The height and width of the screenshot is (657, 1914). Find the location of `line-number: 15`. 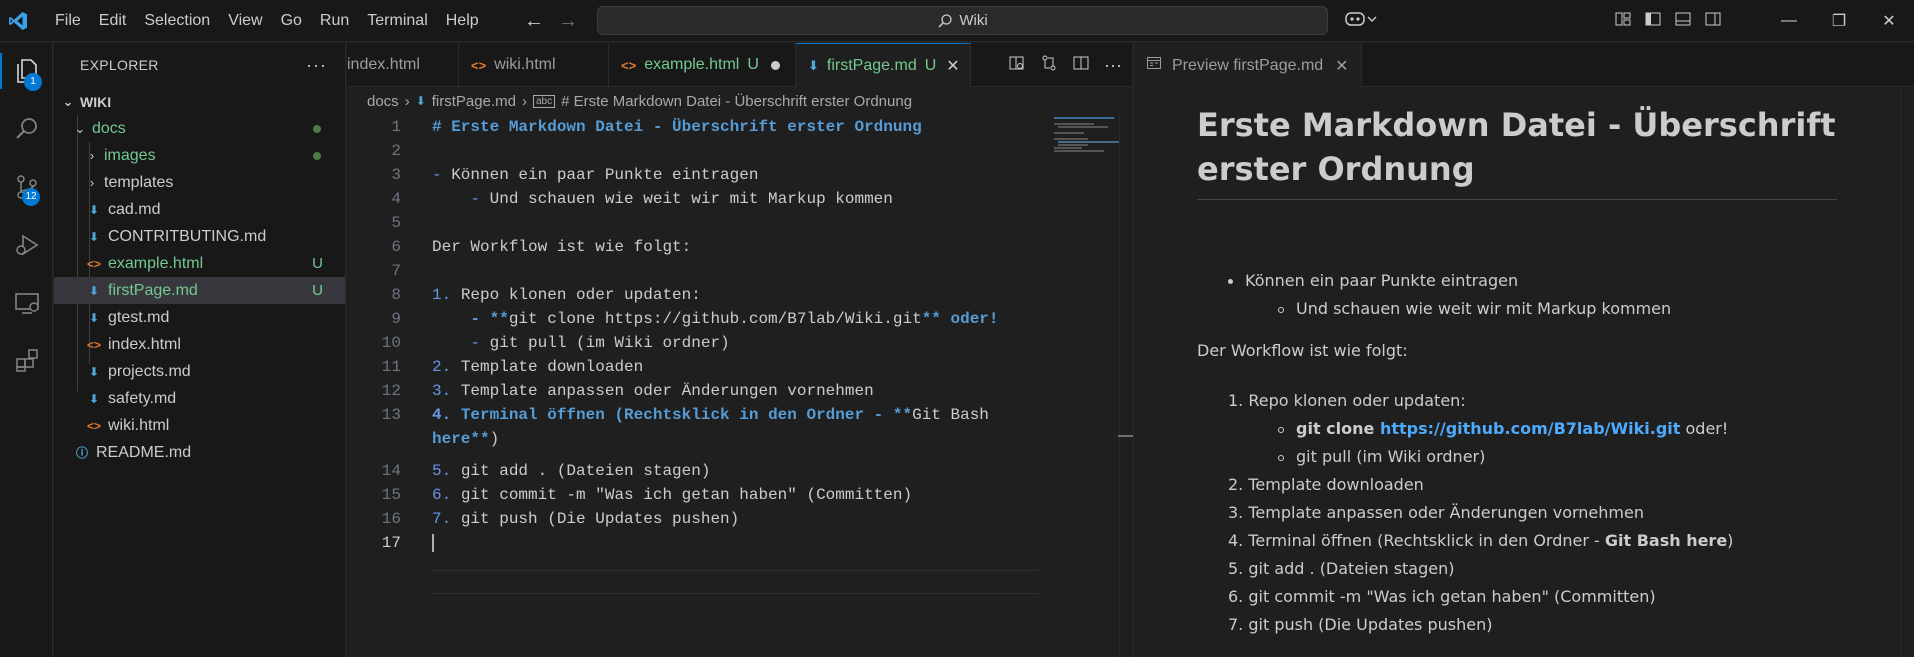

line-number: 15 is located at coordinates (391, 495).